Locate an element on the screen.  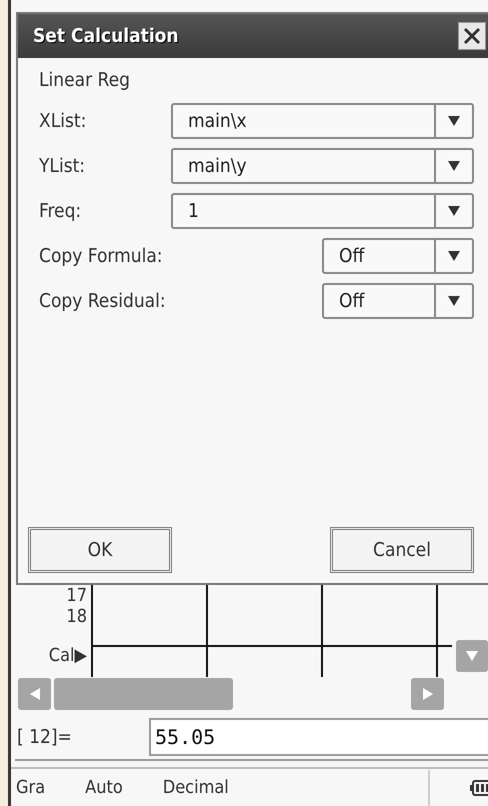
field-label: Copy Residual: is located at coordinates (103, 301).